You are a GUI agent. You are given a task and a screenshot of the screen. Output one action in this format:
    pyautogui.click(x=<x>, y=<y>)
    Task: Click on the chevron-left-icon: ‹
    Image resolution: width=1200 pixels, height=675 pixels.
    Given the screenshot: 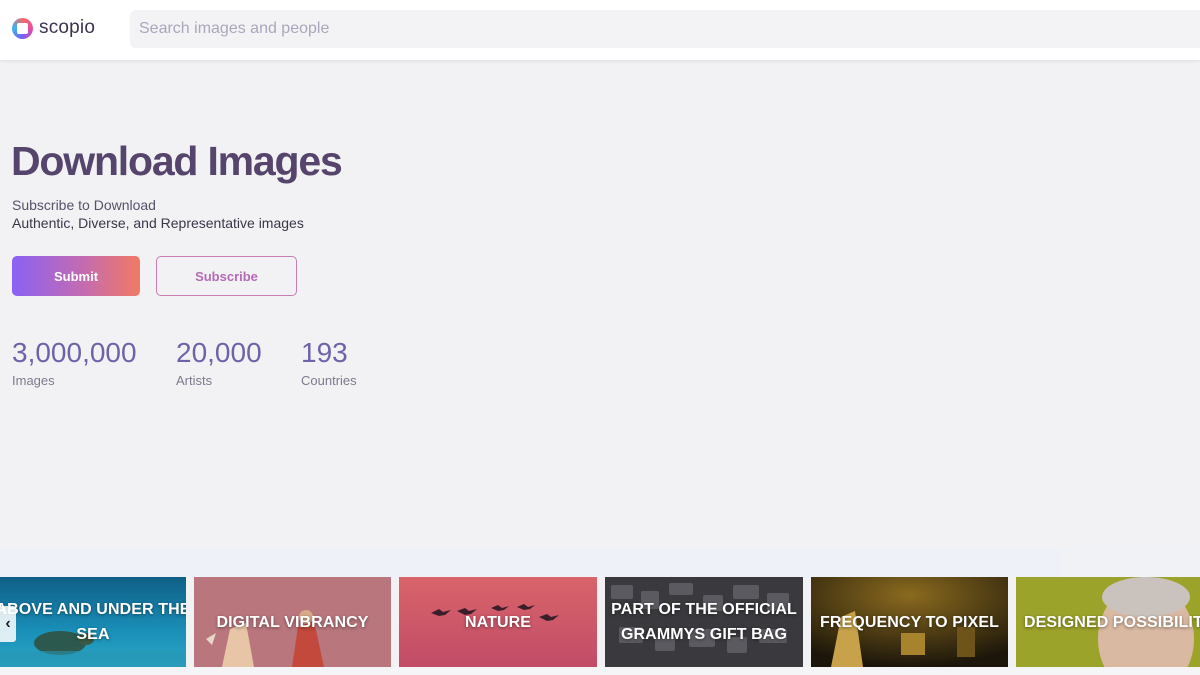 What is the action you would take?
    pyautogui.click(x=8, y=624)
    